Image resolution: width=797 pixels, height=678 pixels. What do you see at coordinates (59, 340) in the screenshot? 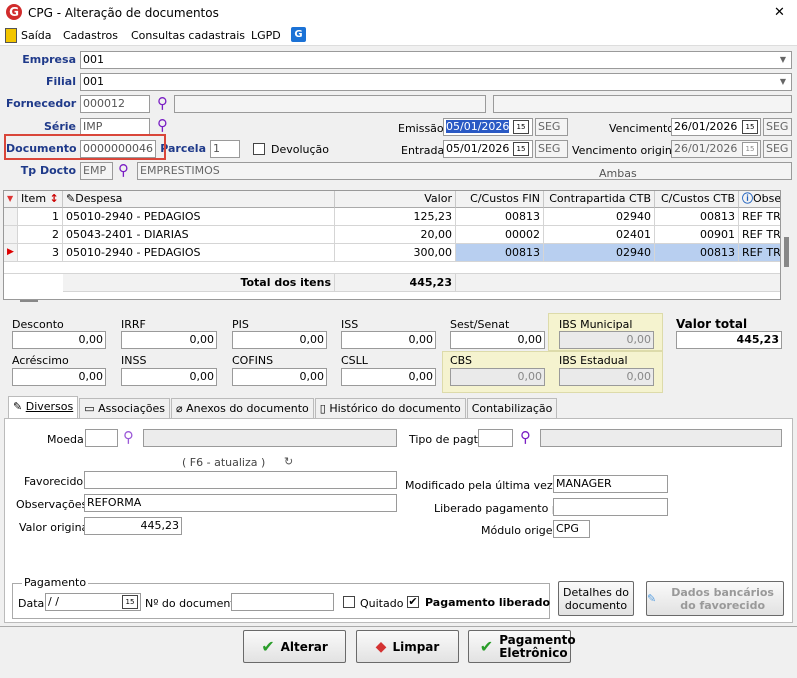
I see `desconto-input: 0,00` at bounding box center [59, 340].